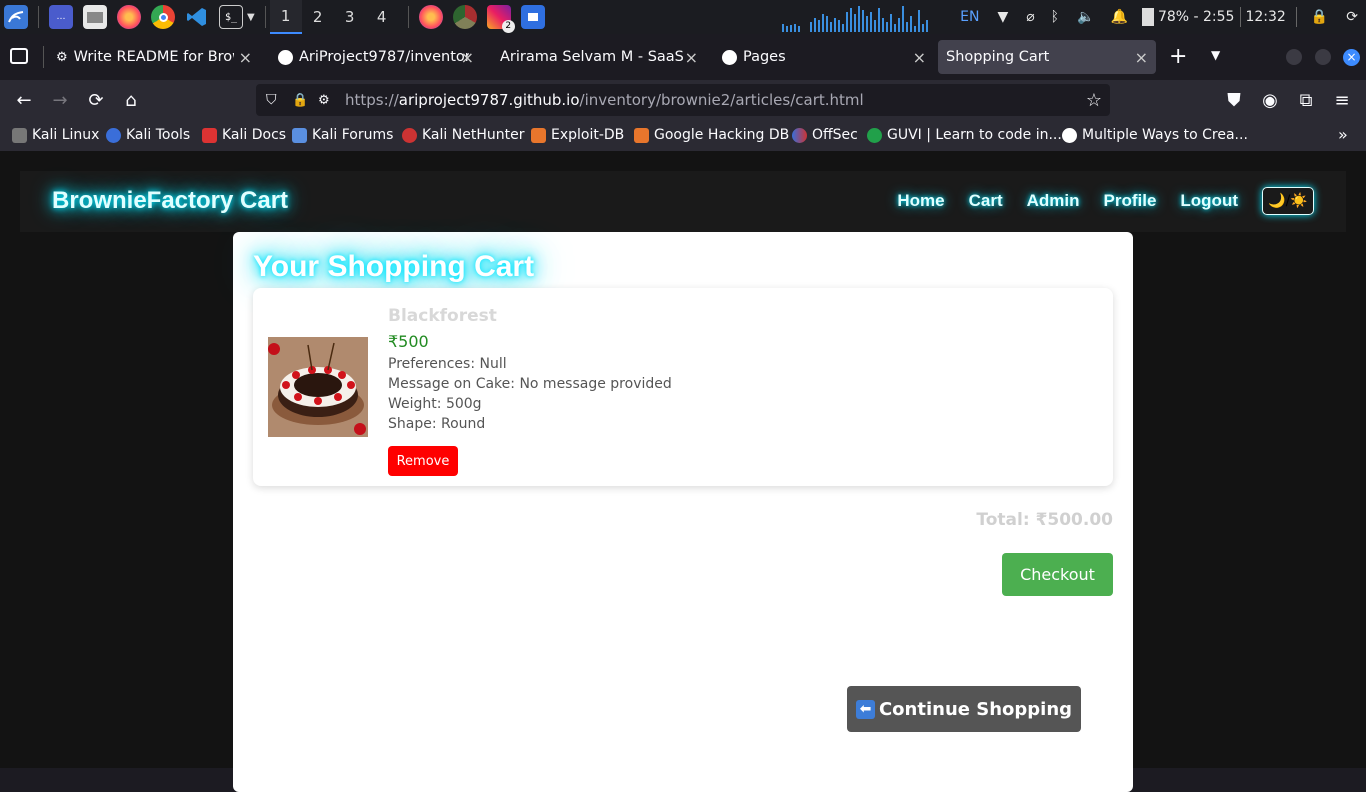 Image resolution: width=1366 pixels, height=792 pixels. I want to click on github-icon, so click(729, 57).